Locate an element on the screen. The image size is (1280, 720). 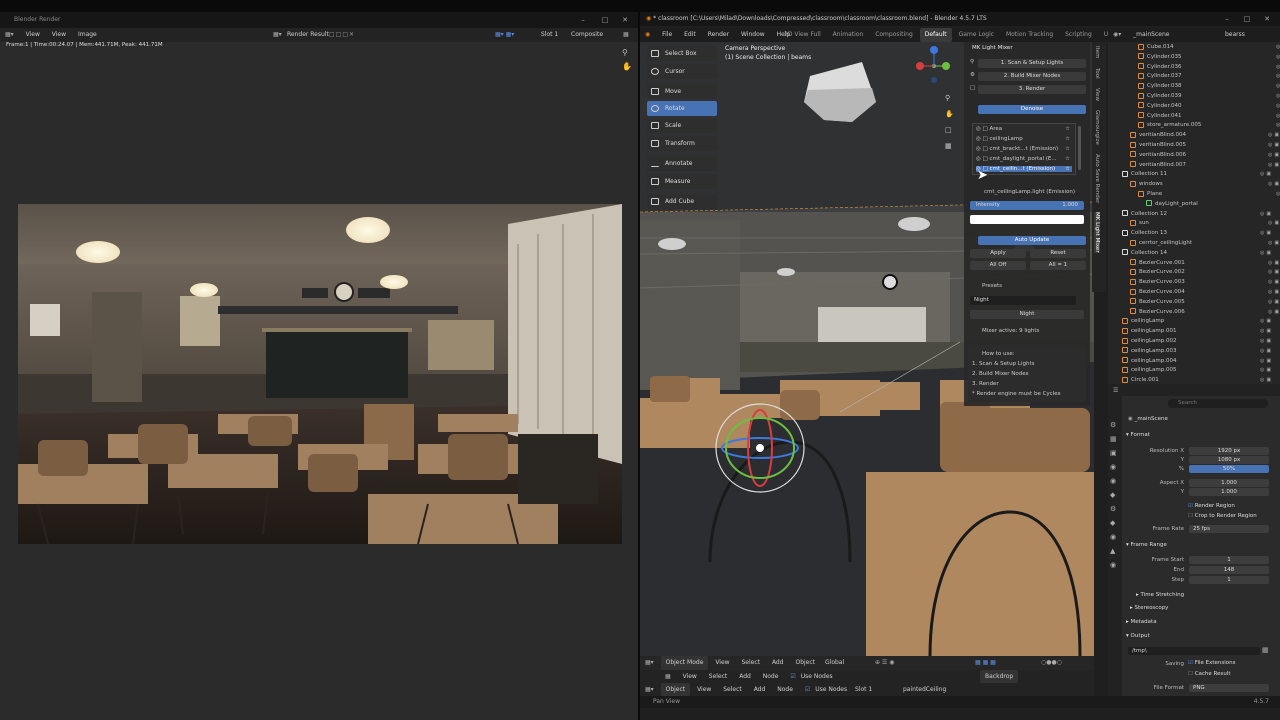
shading-icons: ○●●○ is located at coordinates (1051, 663).